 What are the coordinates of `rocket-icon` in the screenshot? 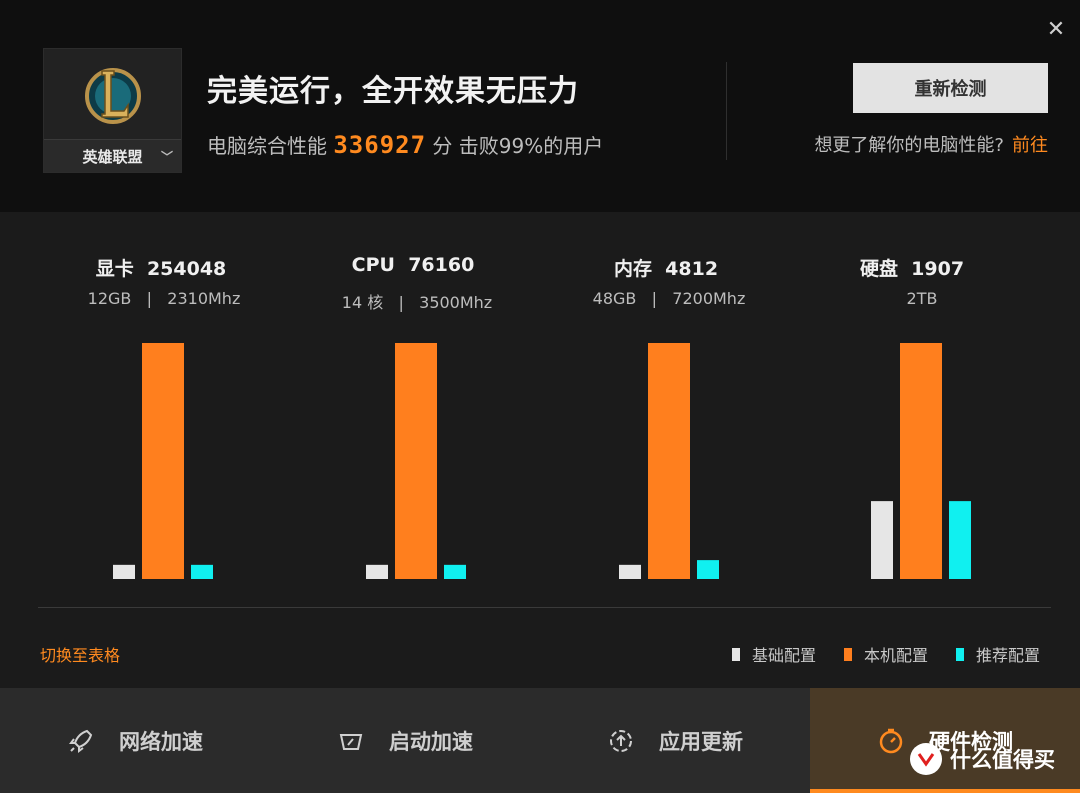 It's located at (81, 741).